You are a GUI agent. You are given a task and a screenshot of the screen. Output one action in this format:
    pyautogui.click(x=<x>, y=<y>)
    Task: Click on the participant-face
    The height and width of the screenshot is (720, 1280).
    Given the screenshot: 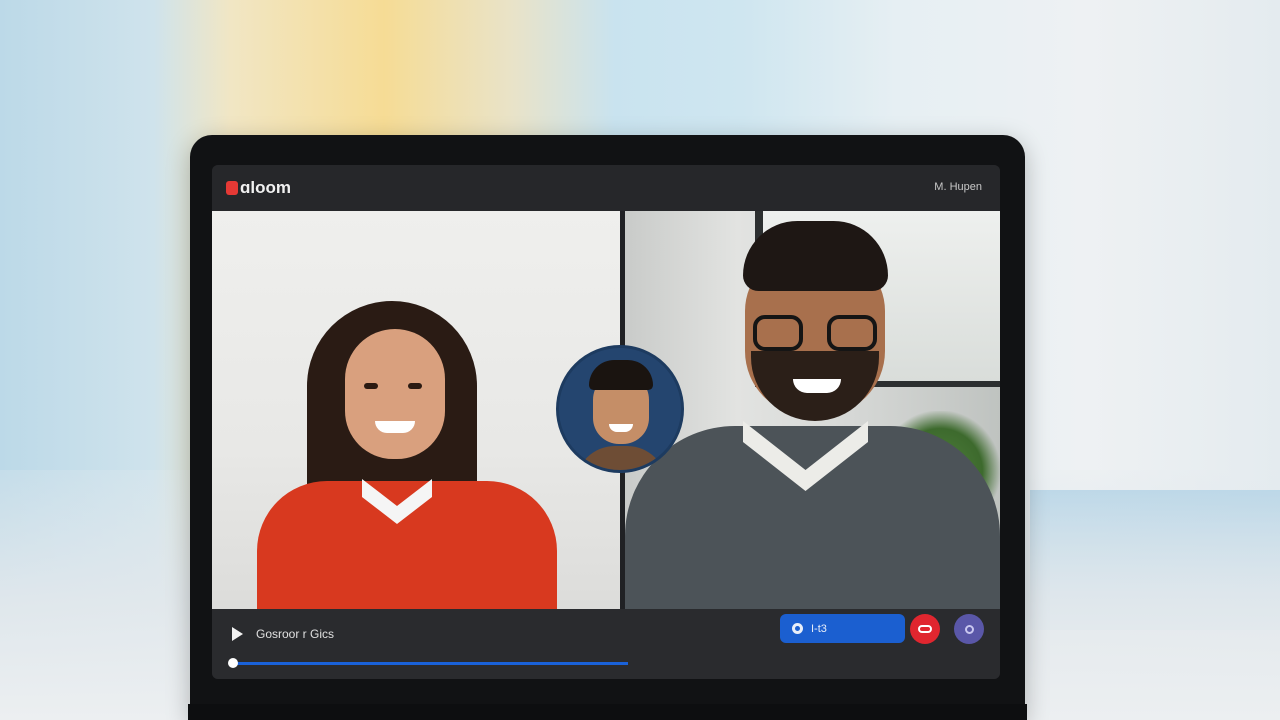 What is the action you would take?
    pyautogui.click(x=395, y=394)
    